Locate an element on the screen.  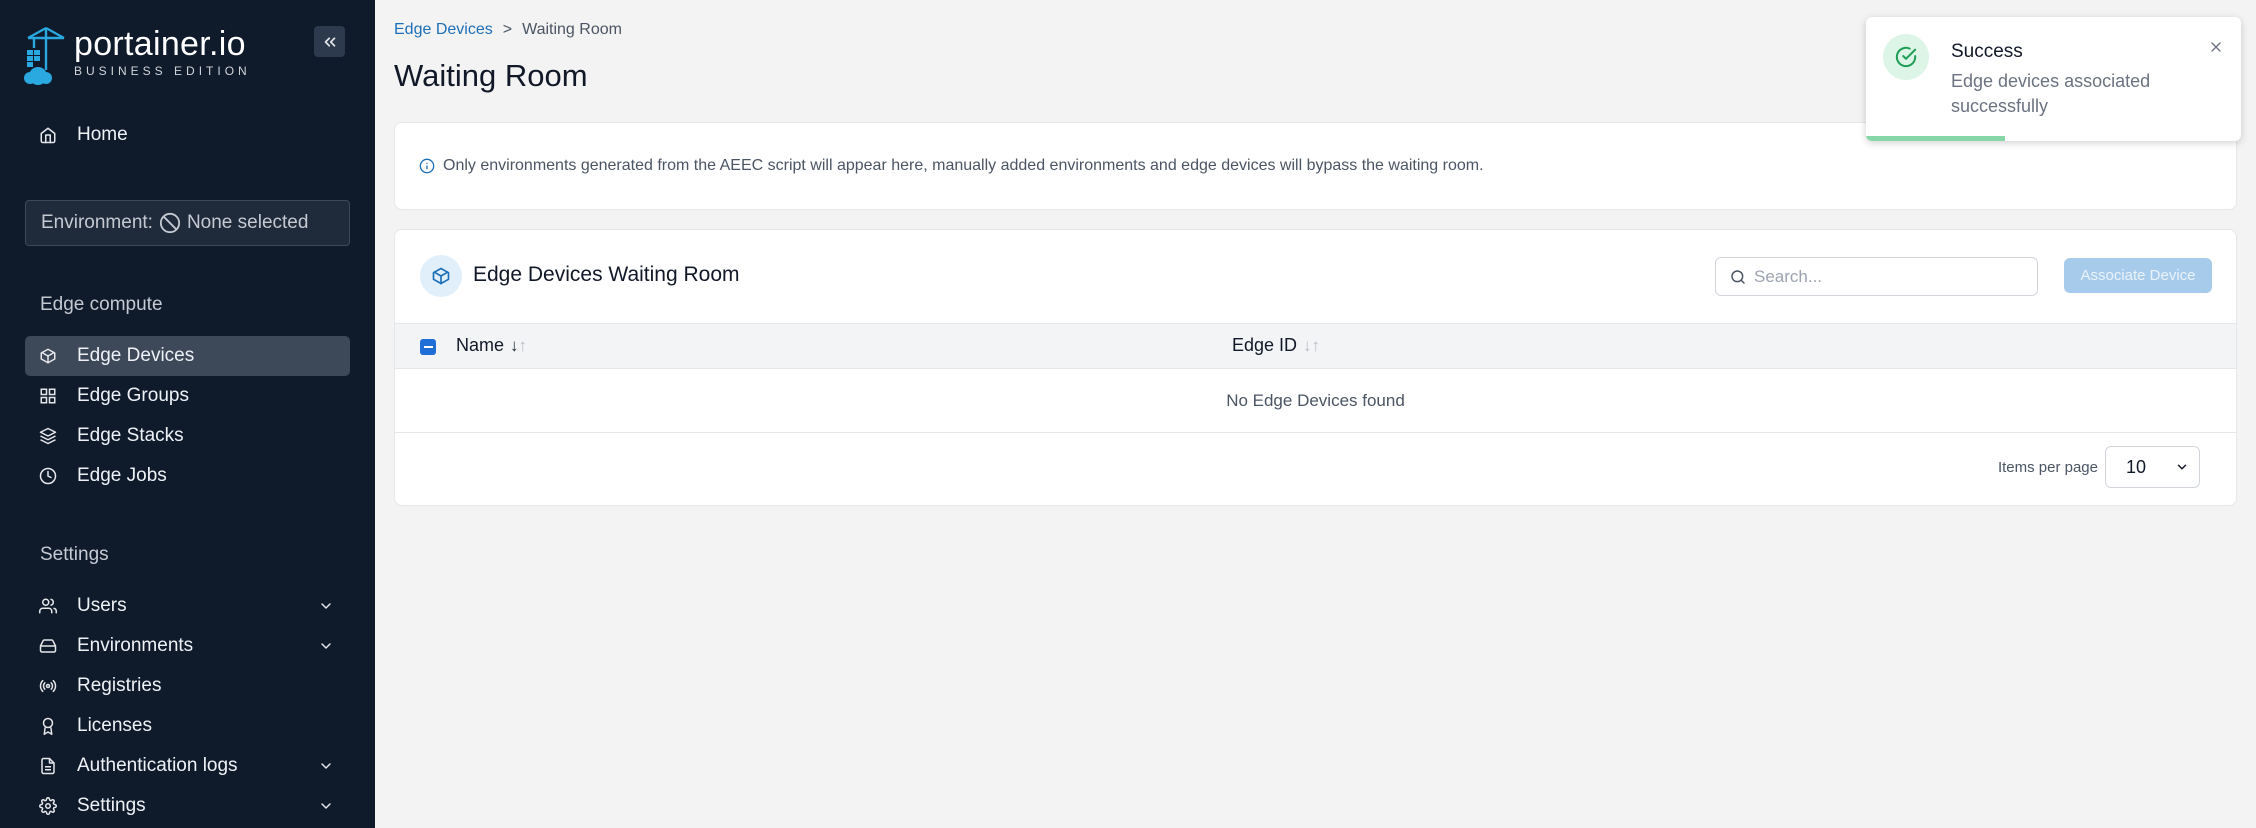
pagination-controls: Items per page 10 is located at coordinates (2099, 467).